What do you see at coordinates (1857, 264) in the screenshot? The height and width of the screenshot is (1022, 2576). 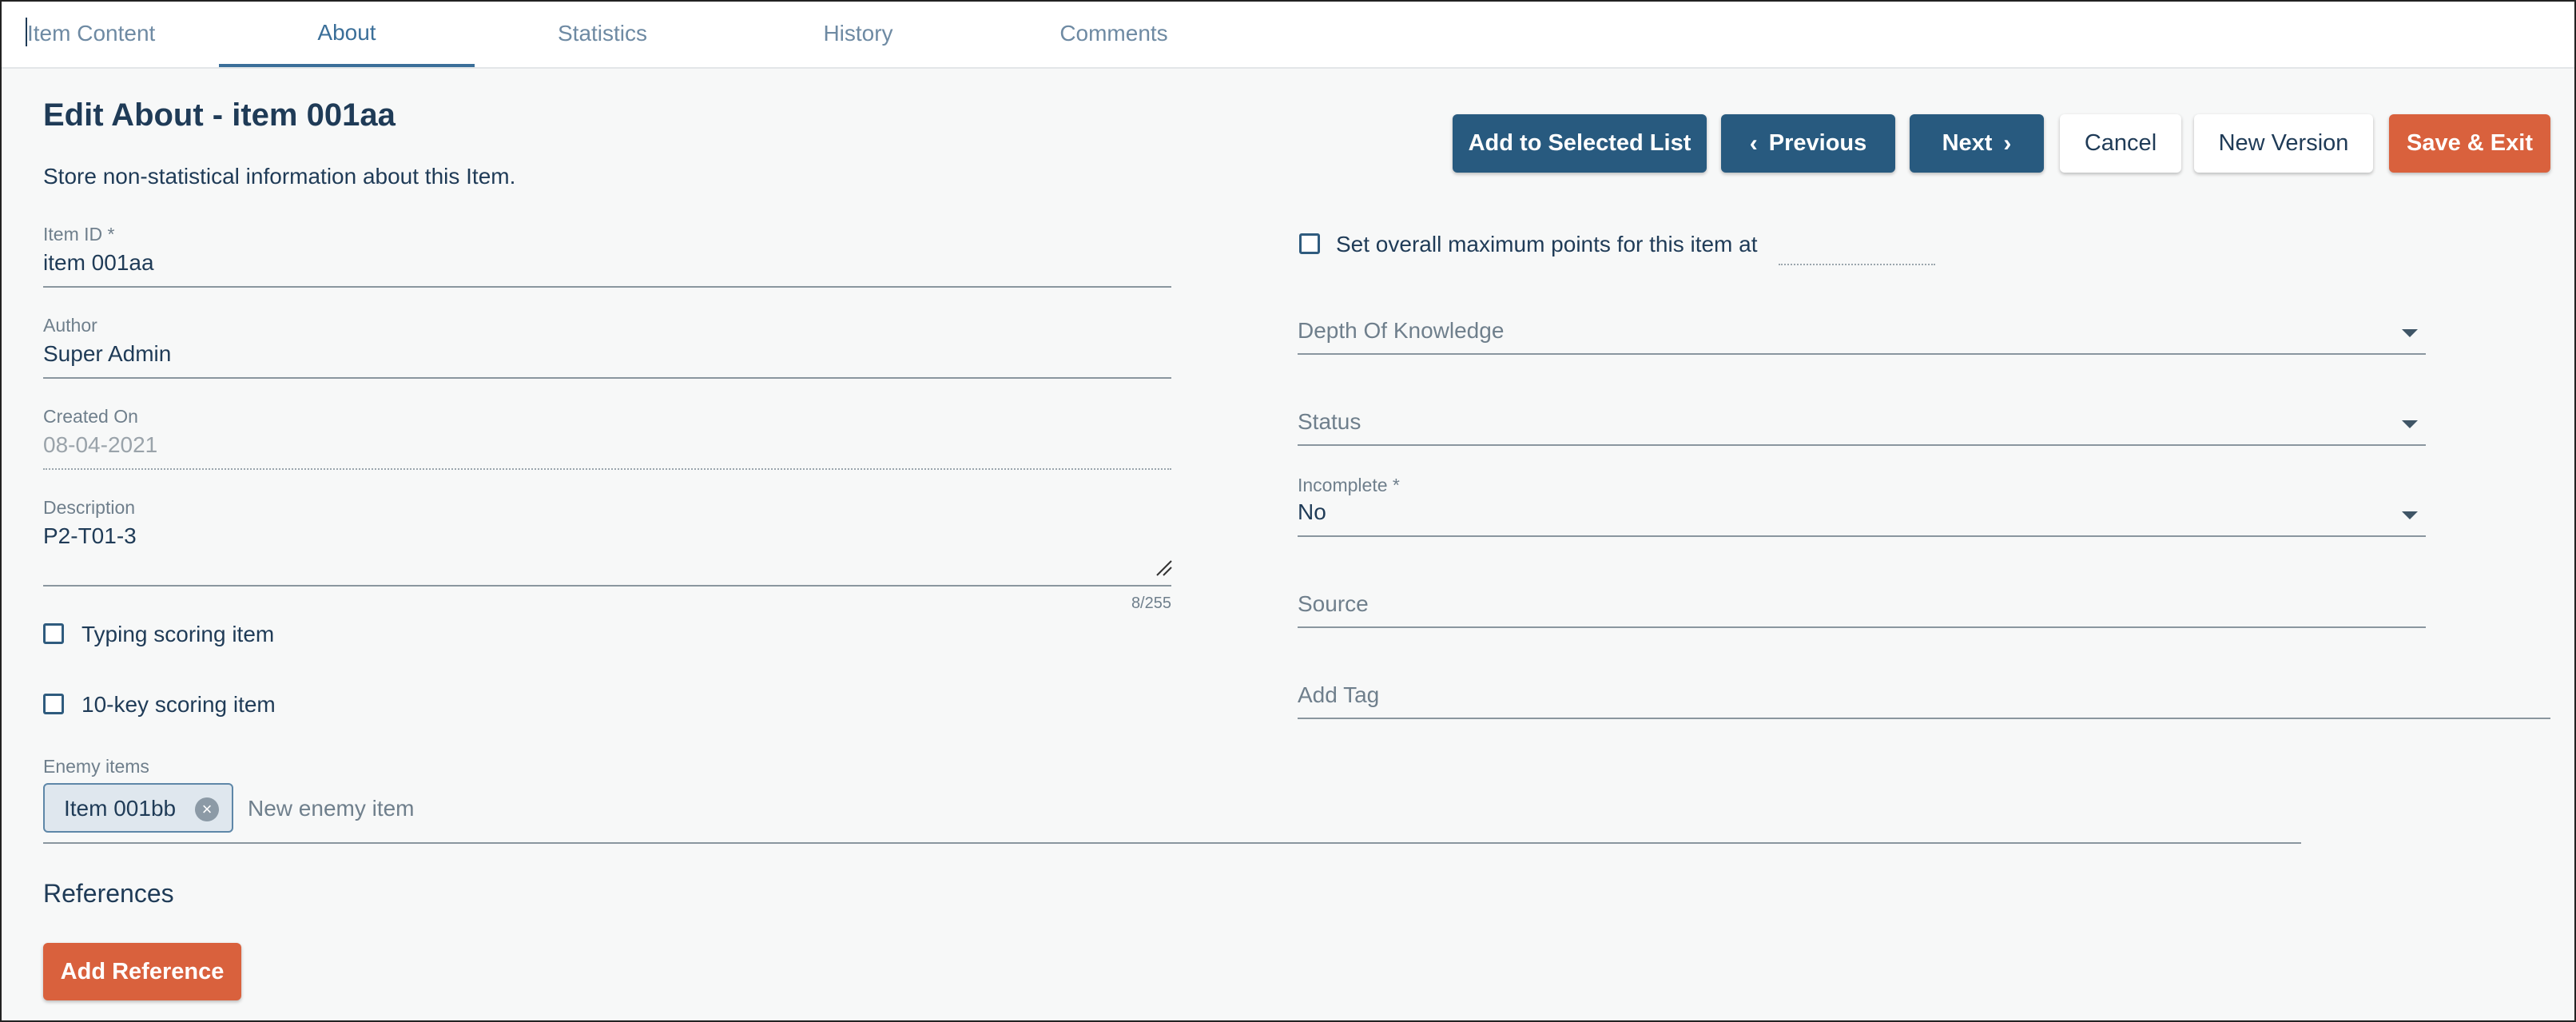 I see `max-points-input` at bounding box center [1857, 264].